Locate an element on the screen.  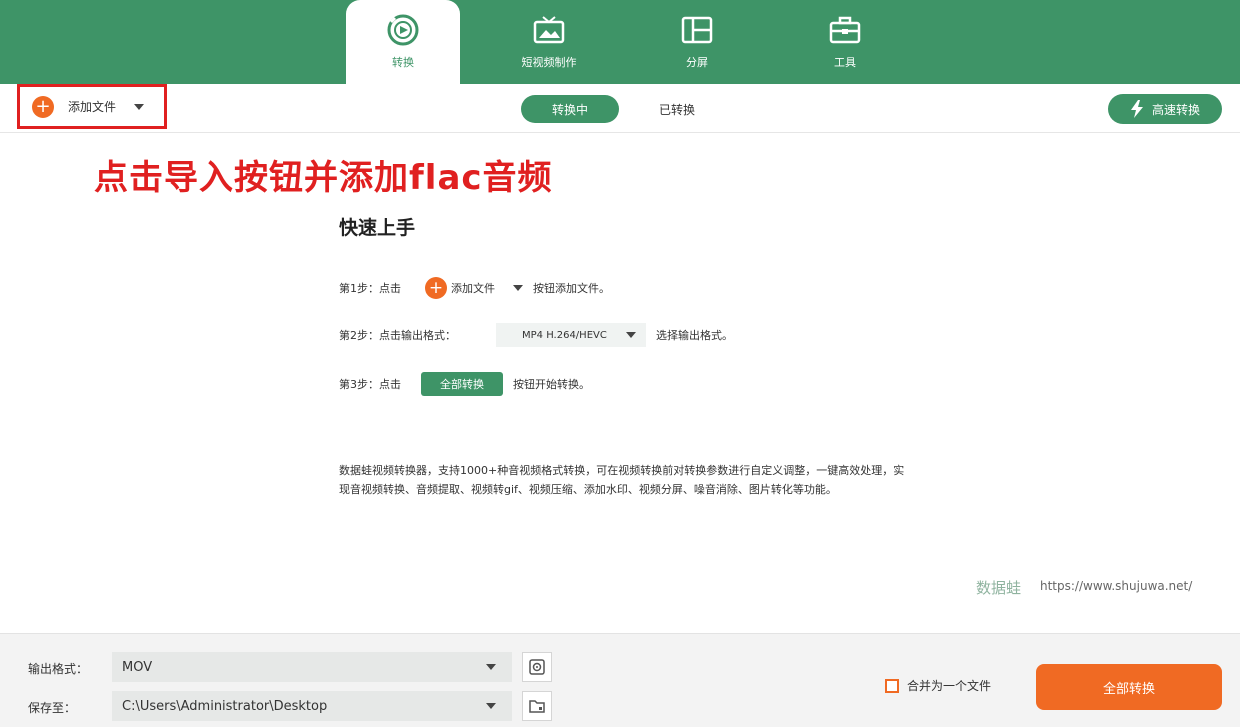
quickstart-step-1: 第1步：点击 + 添加文件 按钮添加文件。 is located at coordinates (474, 288).